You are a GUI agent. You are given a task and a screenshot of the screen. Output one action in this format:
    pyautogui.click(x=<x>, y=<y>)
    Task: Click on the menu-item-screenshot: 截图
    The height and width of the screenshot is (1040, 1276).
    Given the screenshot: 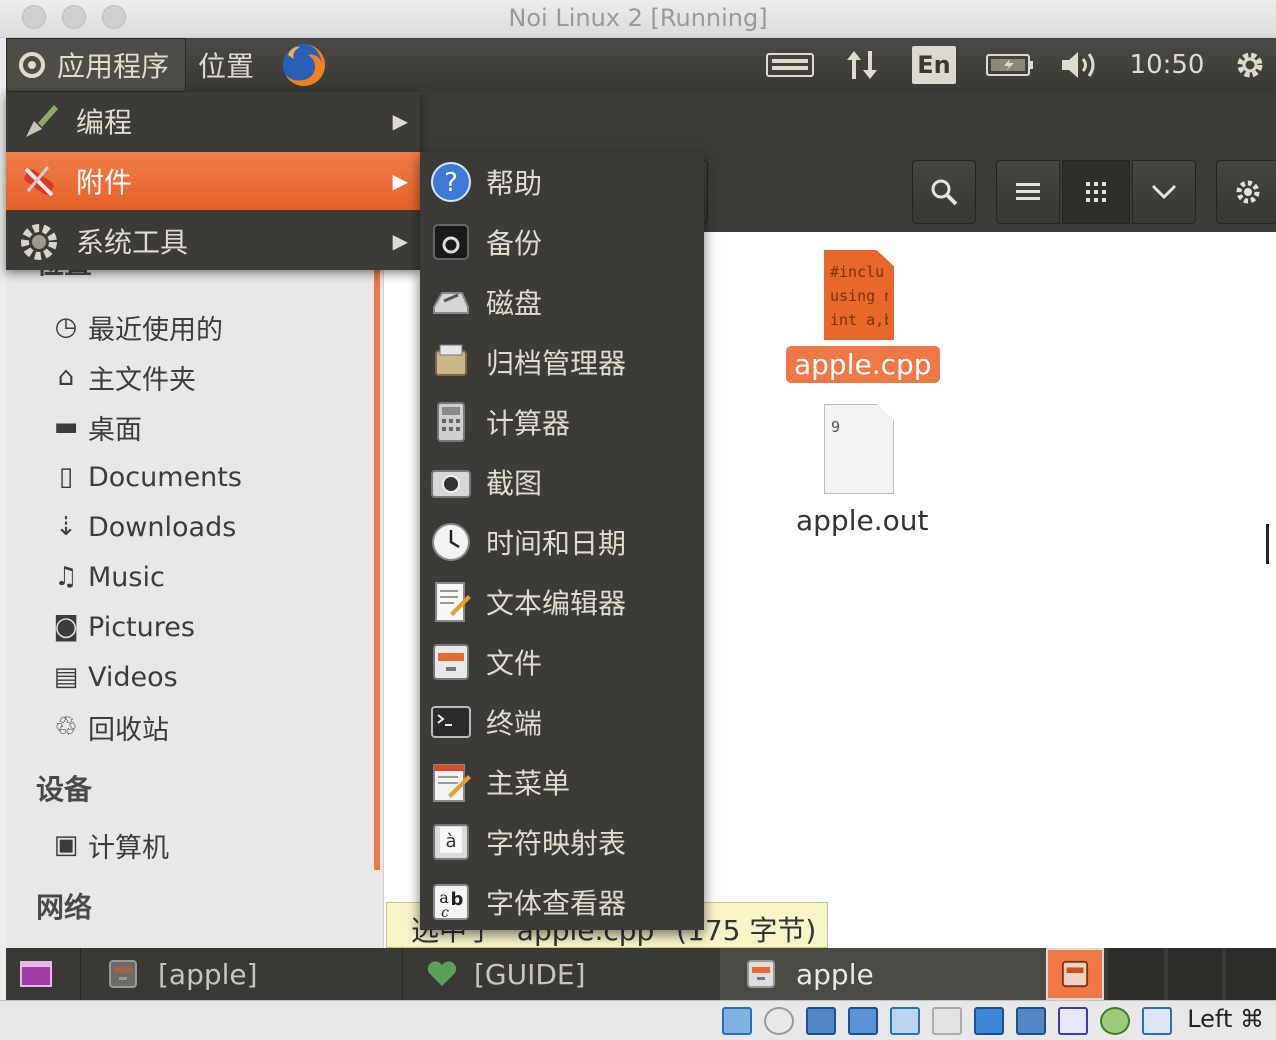 What is the action you would take?
    pyautogui.click(x=562, y=482)
    